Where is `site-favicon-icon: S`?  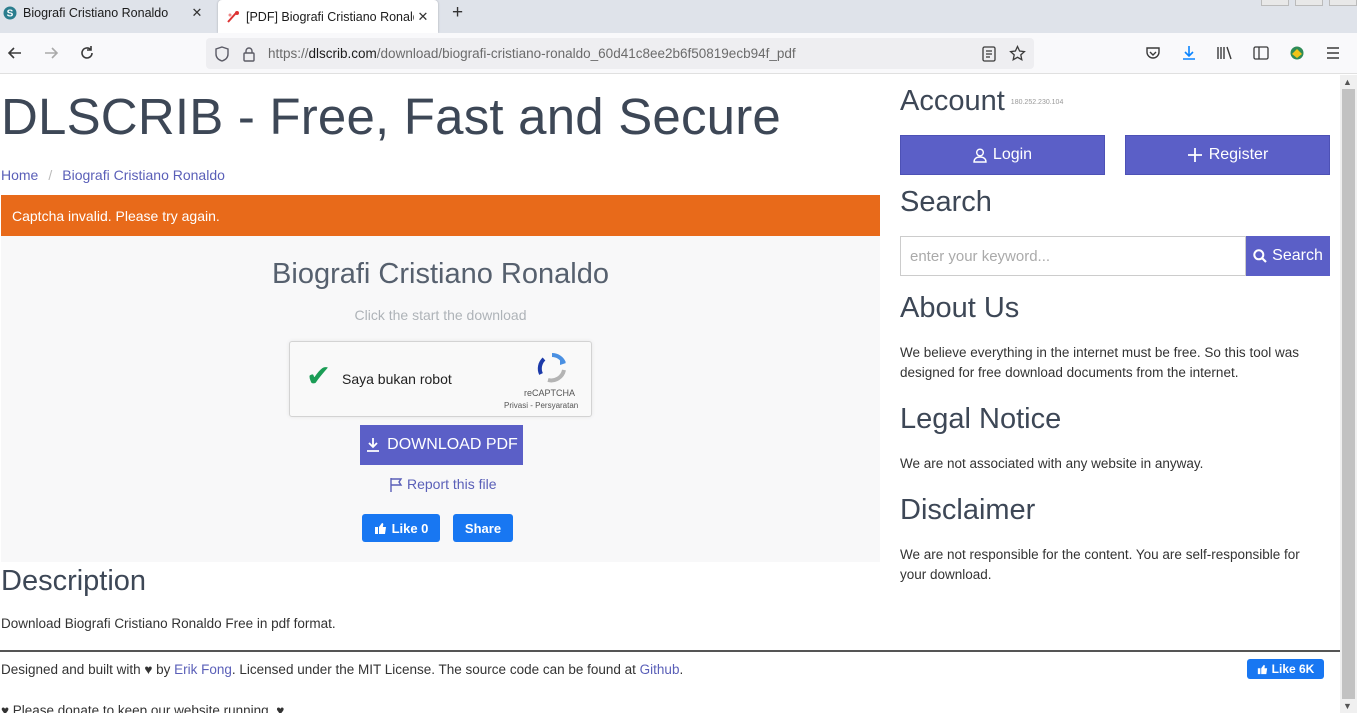
site-favicon-icon: S is located at coordinates (10, 12).